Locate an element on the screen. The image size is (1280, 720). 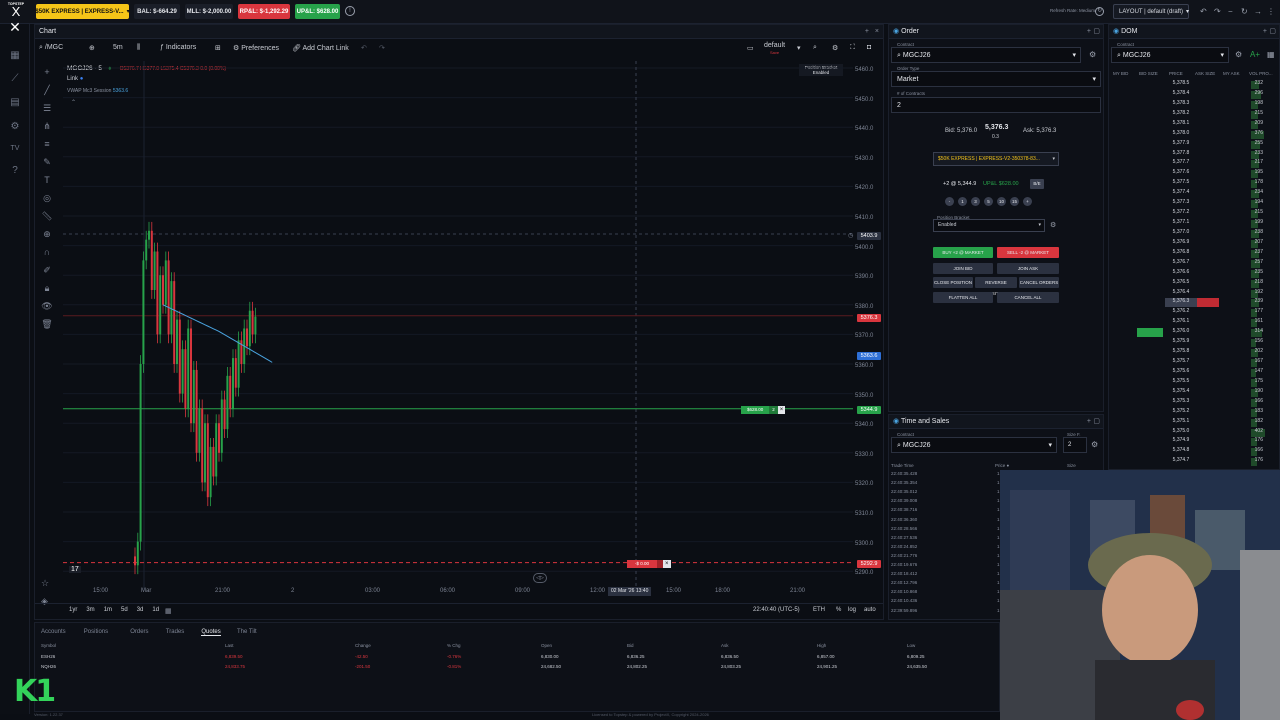
magnet-icon: ∩ is located at coordinates (47, 256).